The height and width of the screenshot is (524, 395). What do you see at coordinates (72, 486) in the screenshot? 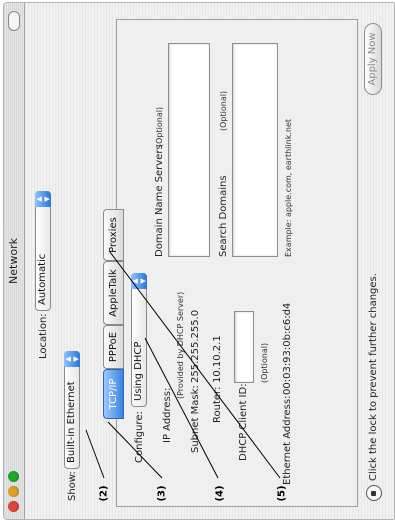
I see `show-label: Show:` at bounding box center [72, 486].